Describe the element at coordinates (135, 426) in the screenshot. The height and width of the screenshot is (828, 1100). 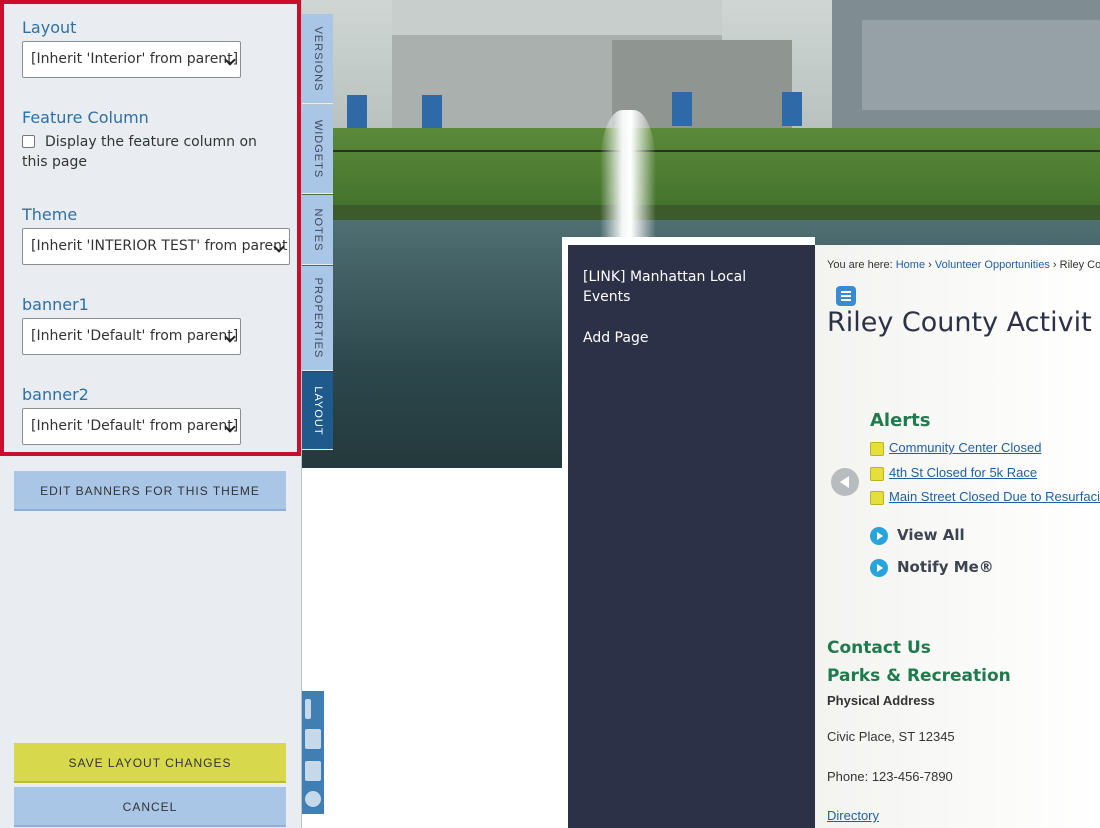
I see `banner2-select-value: [Inherit 'Default' from parent]` at that location.